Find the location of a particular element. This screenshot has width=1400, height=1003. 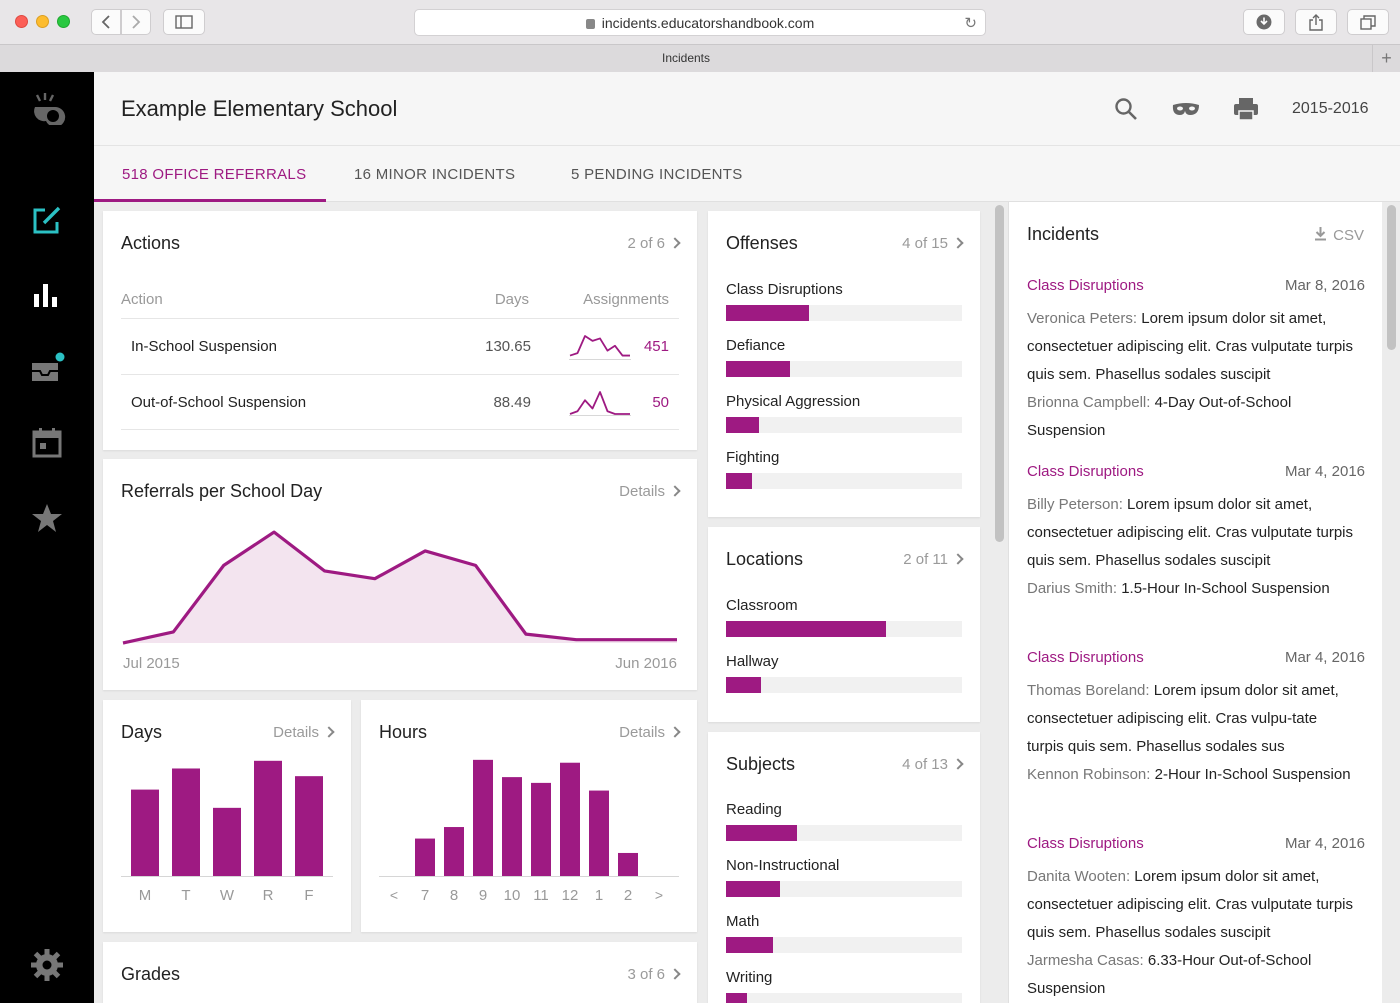

hours-card: Hours Details 7 8 9 10 11 12 1 2 < > is located at coordinates (529, 816).